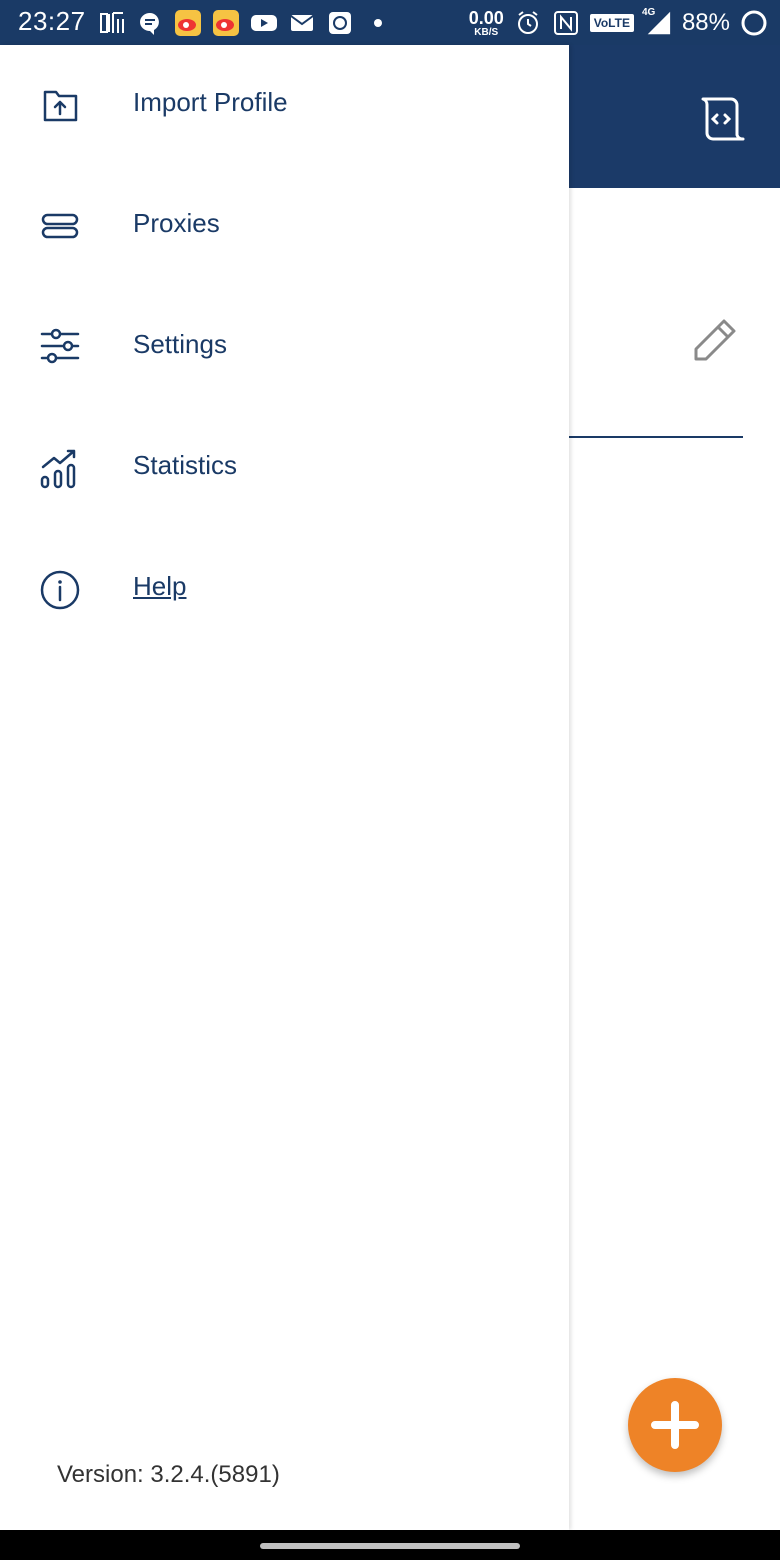  Describe the element at coordinates (61, 468) in the screenshot. I see `statistics-icon` at that location.